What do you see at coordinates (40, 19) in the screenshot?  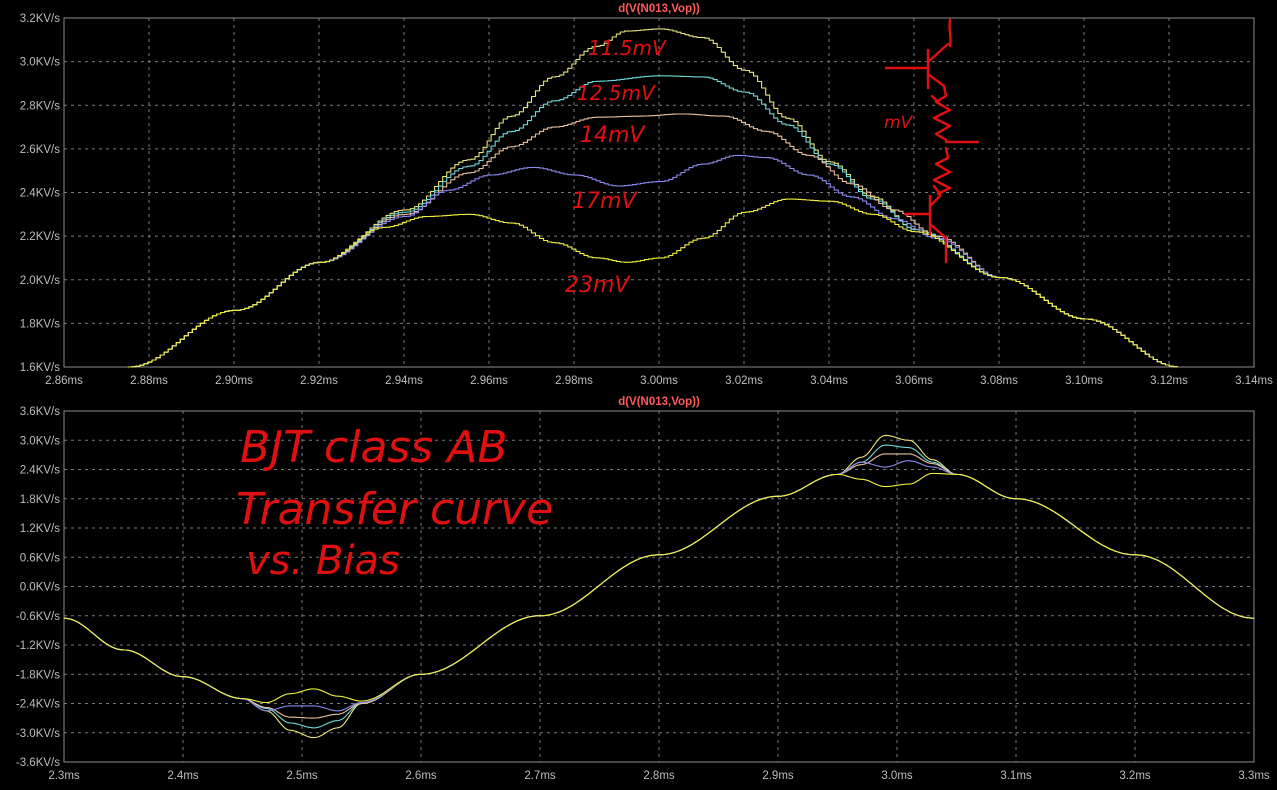 I see `top-y-tick-label: 3.2KV/s` at bounding box center [40, 19].